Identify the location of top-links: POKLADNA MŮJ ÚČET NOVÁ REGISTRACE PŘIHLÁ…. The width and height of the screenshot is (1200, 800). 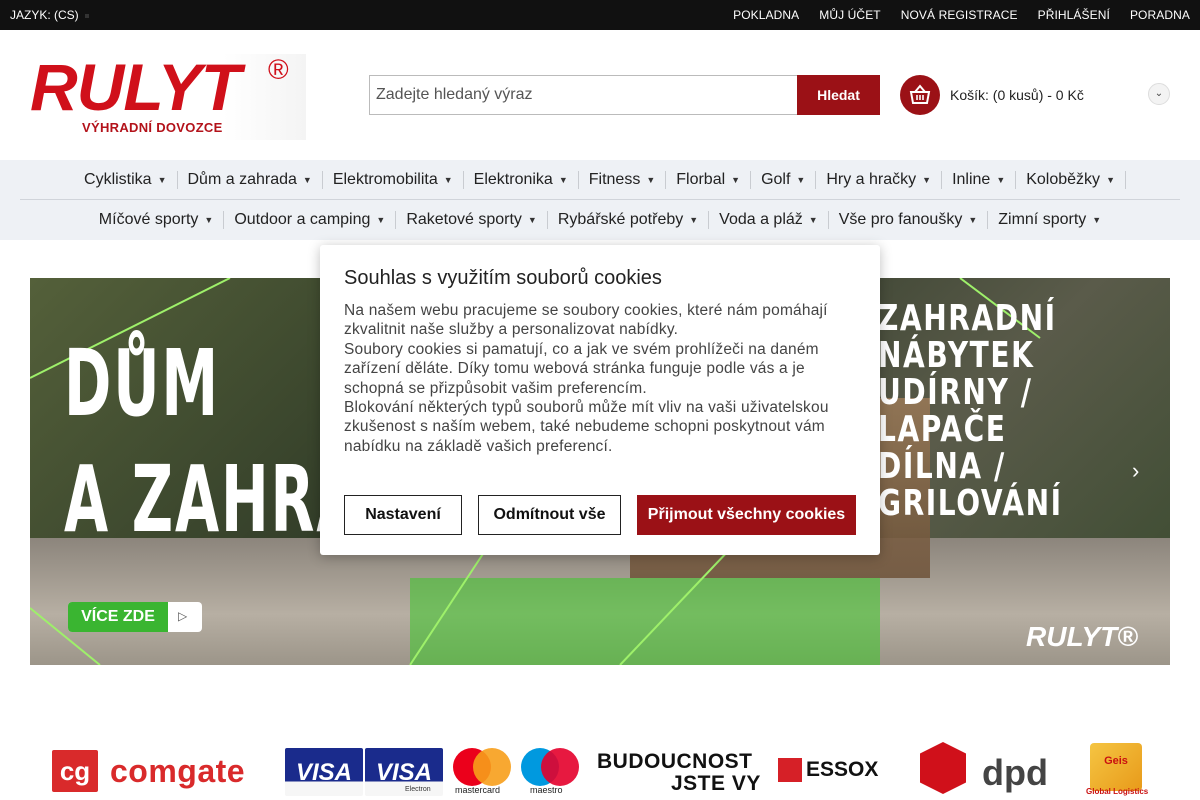
(961, 15).